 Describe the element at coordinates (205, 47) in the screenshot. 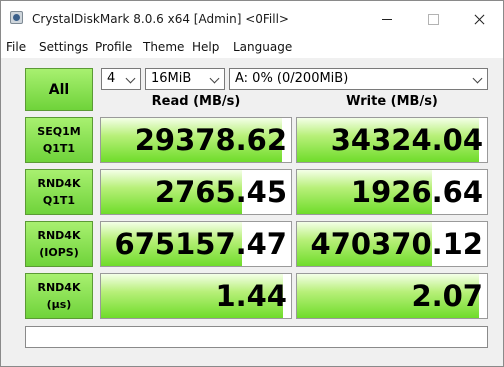

I see `menu-help: Help` at that location.